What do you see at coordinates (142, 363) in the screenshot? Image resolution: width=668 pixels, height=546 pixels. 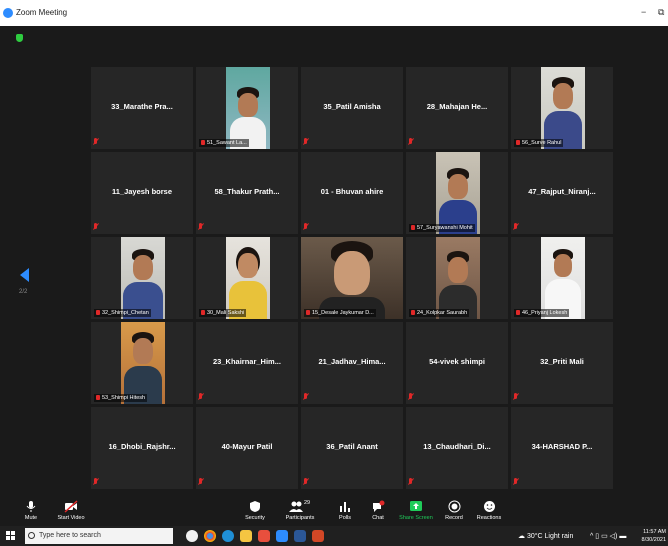 I see `participant-tile-video: 53_Shimpi Hitesh` at bounding box center [142, 363].